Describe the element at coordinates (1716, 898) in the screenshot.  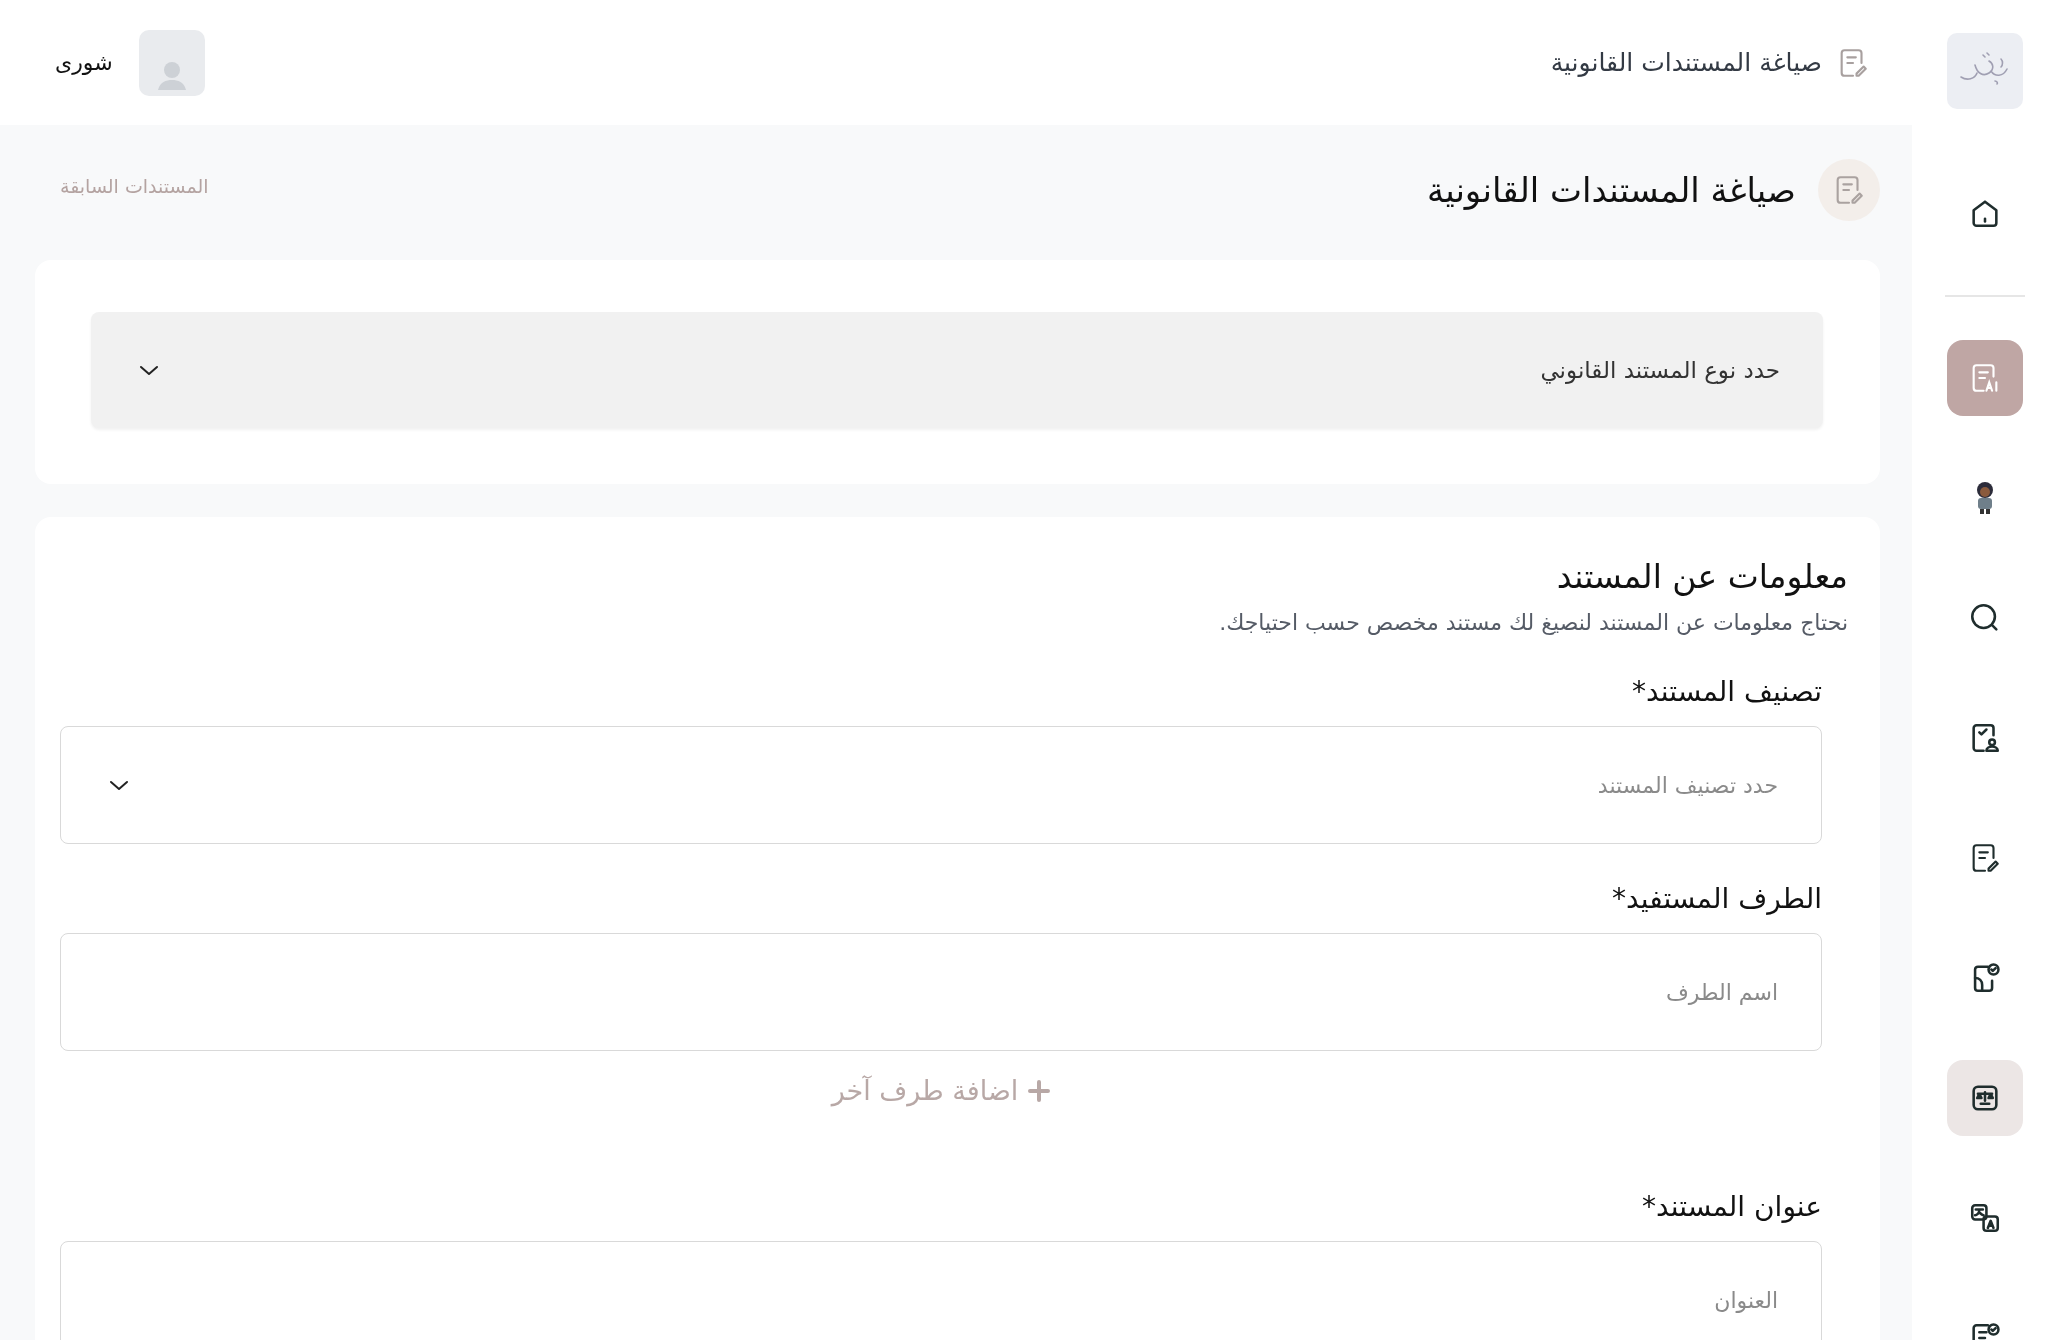
I see `field-label: الطرف المستفيد*` at that location.